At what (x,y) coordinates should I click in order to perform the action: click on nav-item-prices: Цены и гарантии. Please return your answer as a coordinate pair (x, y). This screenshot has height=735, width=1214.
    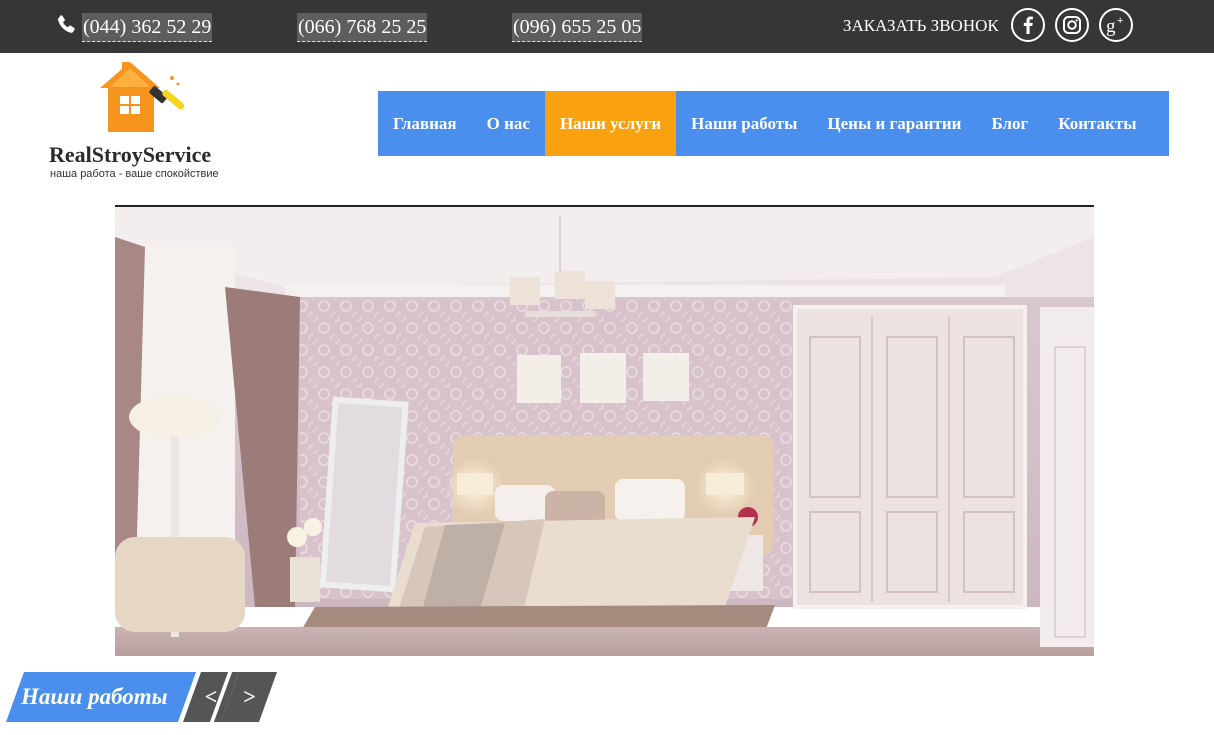
    Looking at the image, I should click on (894, 123).